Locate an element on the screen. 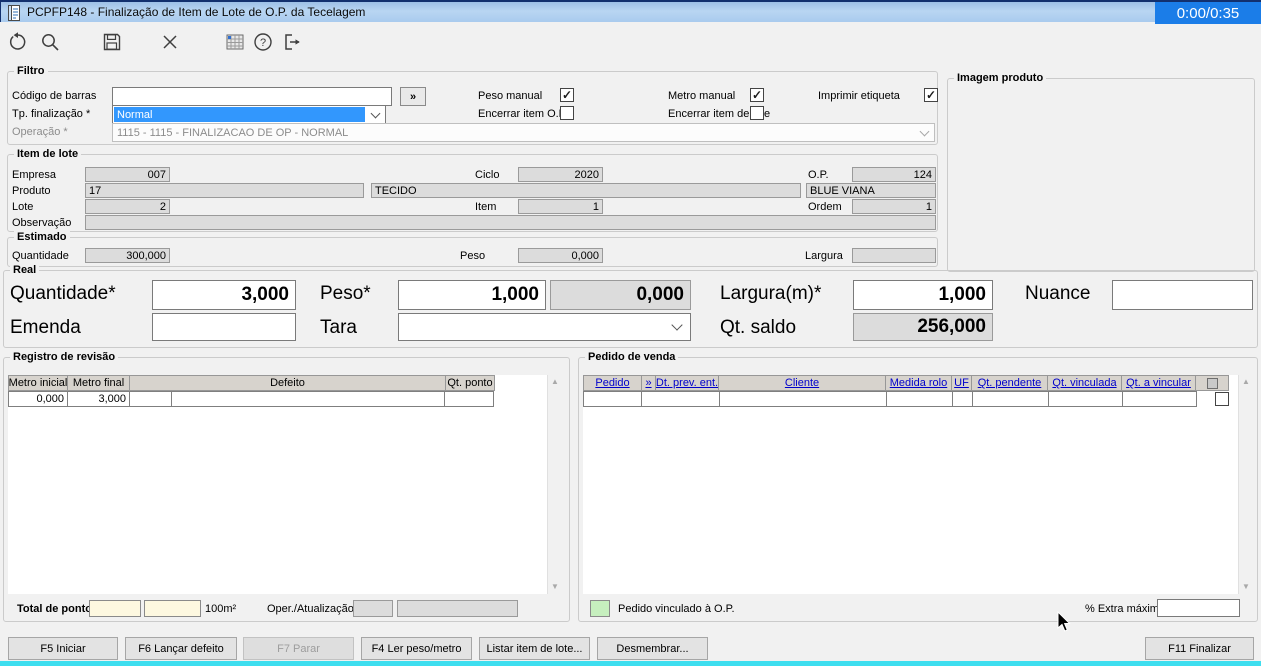 This screenshot has width=1261, height=666. item-field: 1 is located at coordinates (560, 206).